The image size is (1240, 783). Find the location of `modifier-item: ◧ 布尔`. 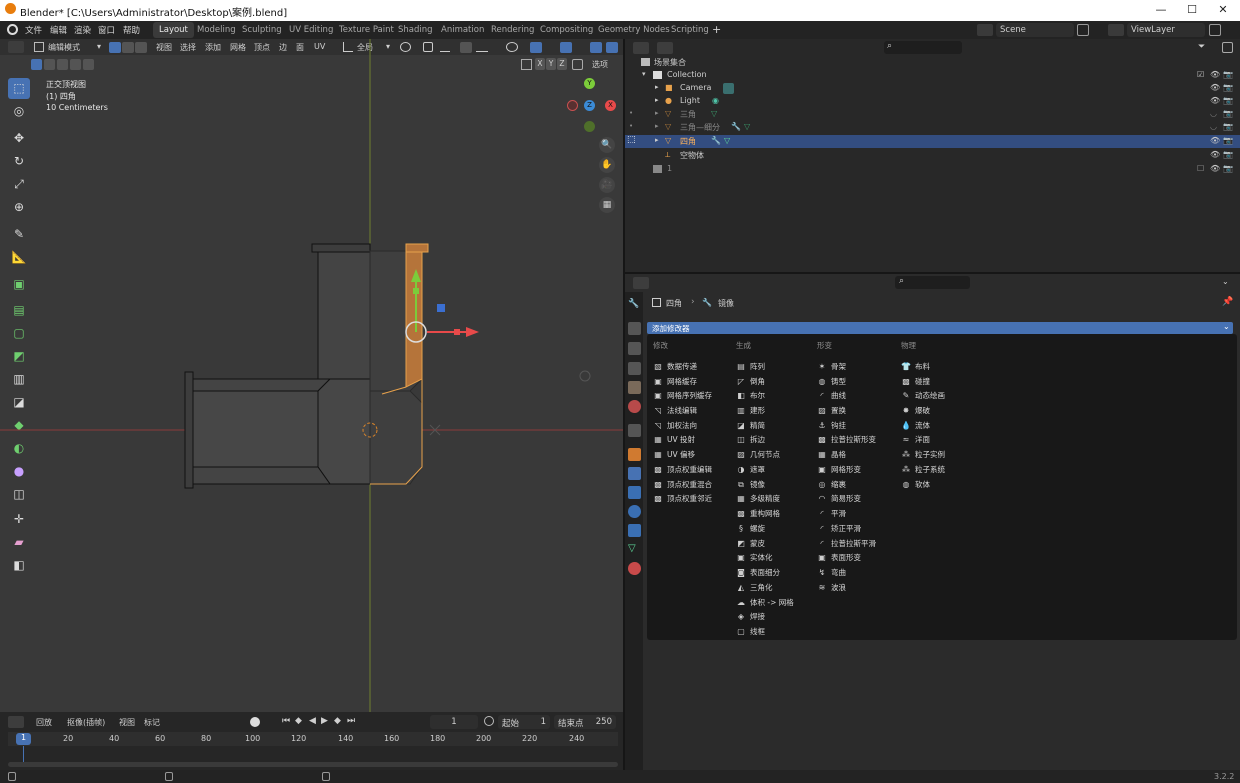

modifier-item: ◧ 布尔 is located at coordinates (750, 395).